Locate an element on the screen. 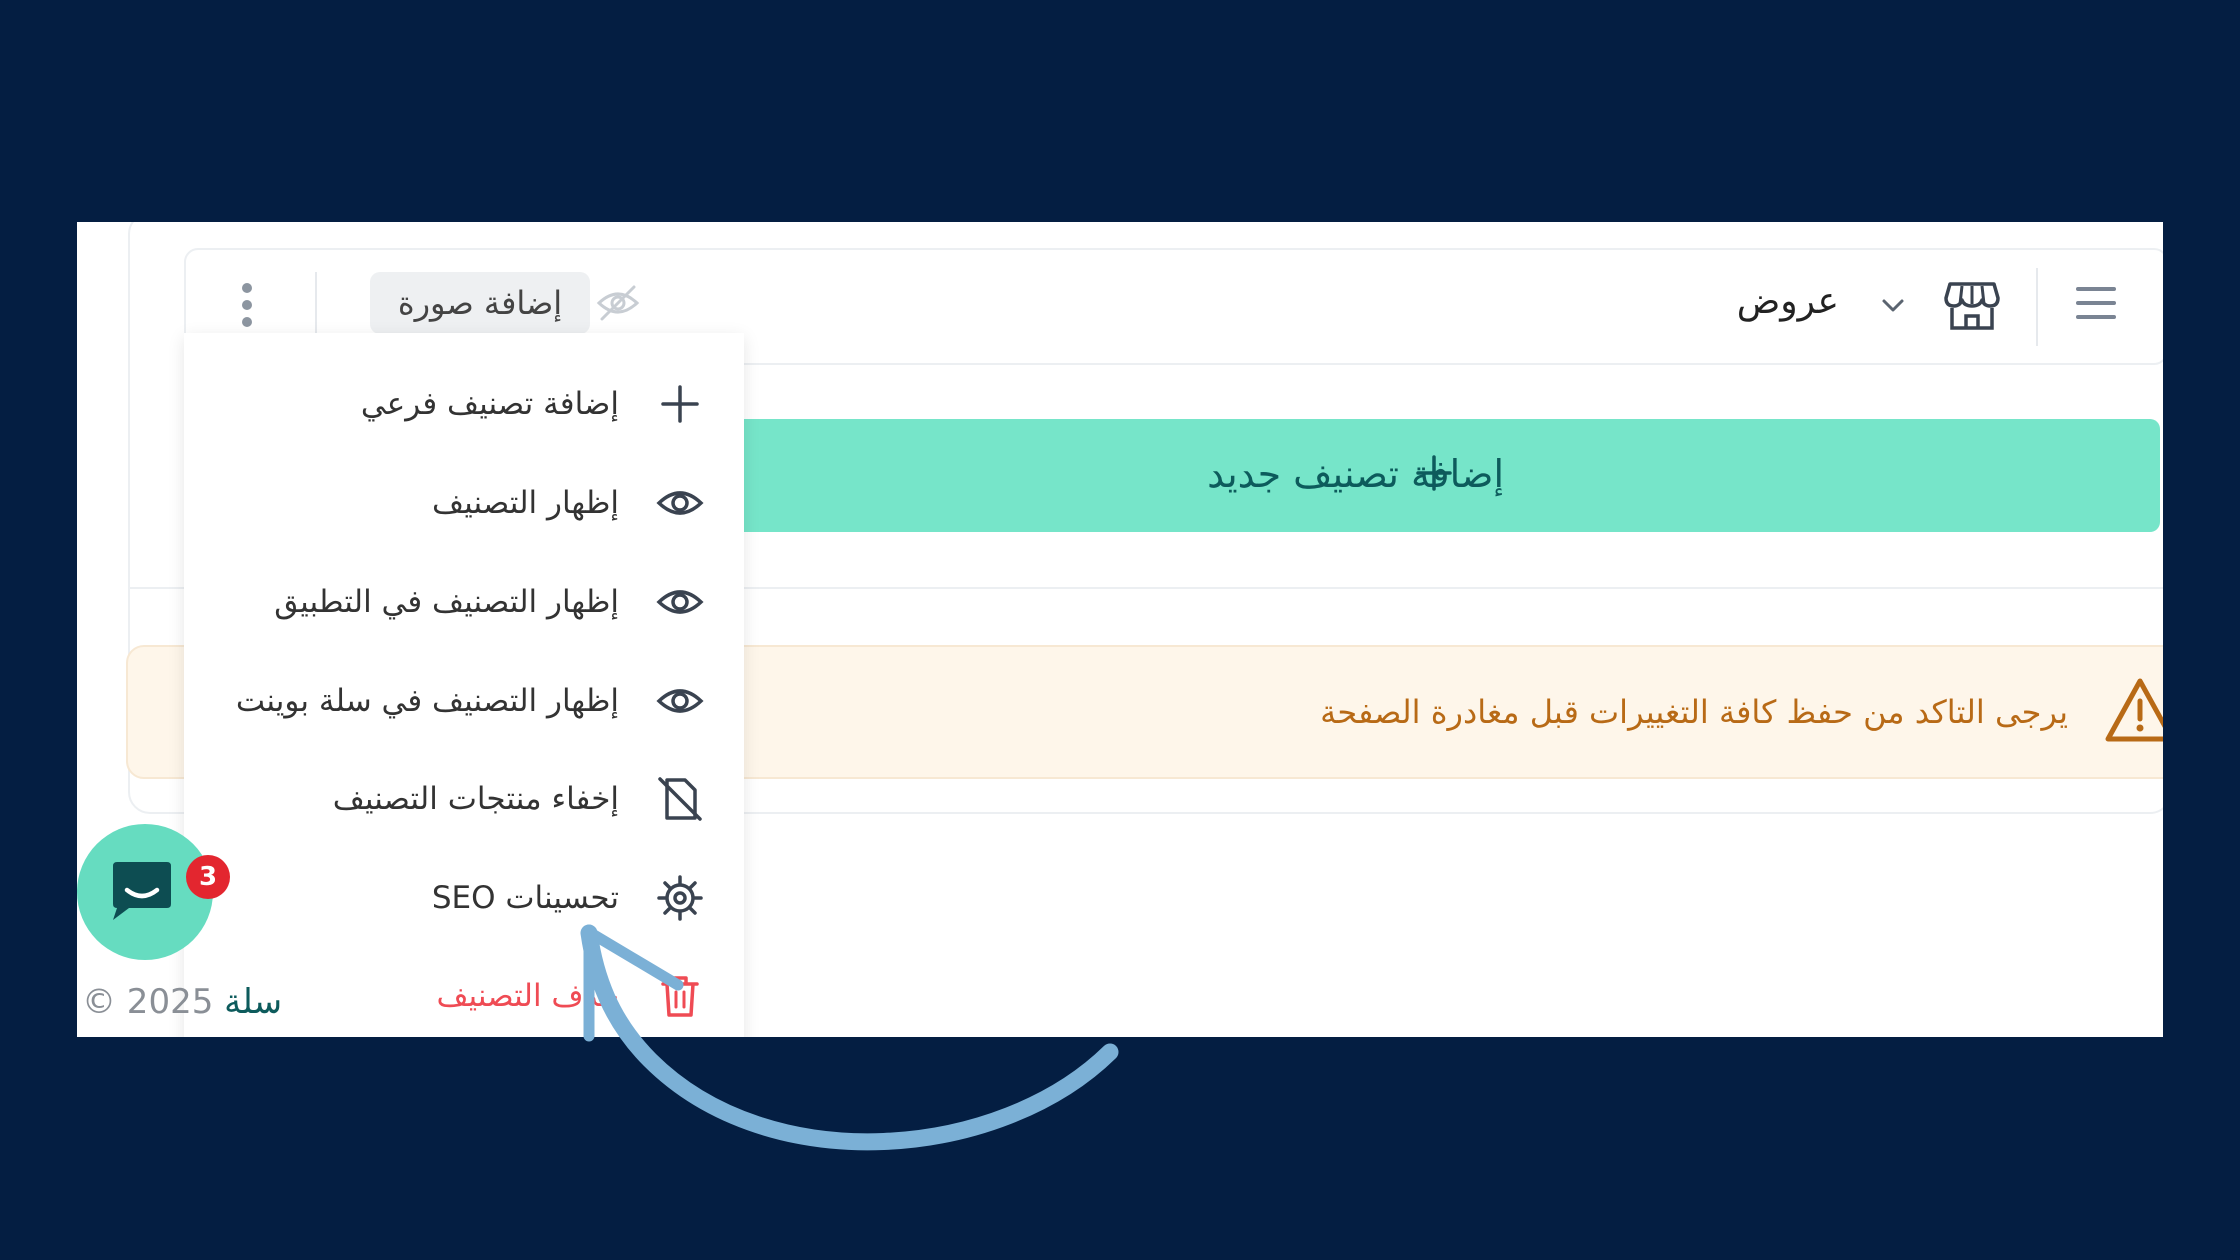 The height and width of the screenshot is (1260, 2240). trash-icon is located at coordinates (680, 996).